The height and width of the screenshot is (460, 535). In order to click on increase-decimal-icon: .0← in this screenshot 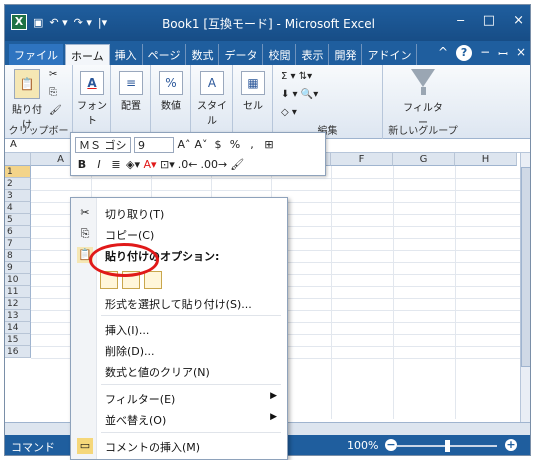, I will do `click(188, 165)`.